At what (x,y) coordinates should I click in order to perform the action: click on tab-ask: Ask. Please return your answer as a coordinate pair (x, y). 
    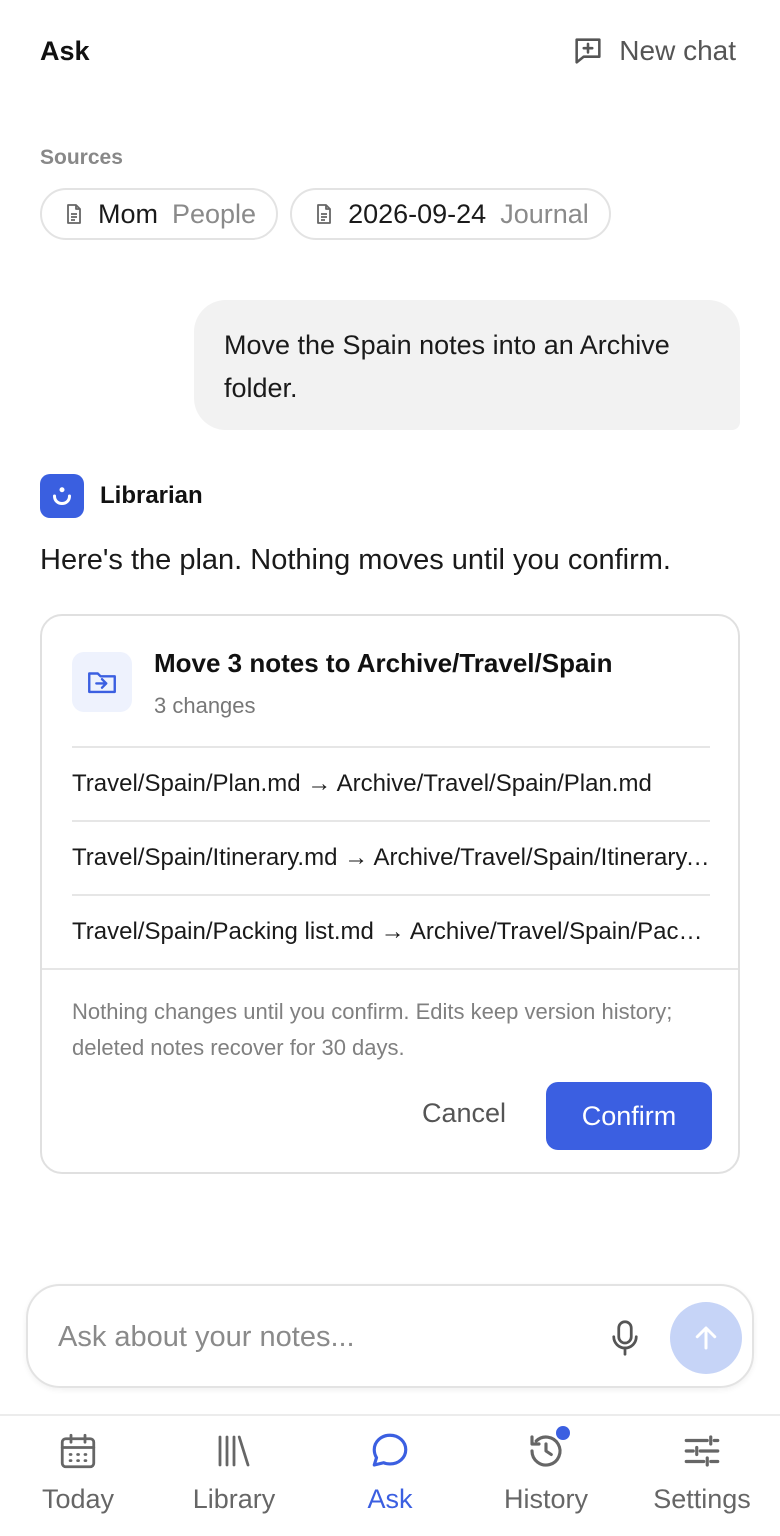
    Looking at the image, I should click on (390, 1476).